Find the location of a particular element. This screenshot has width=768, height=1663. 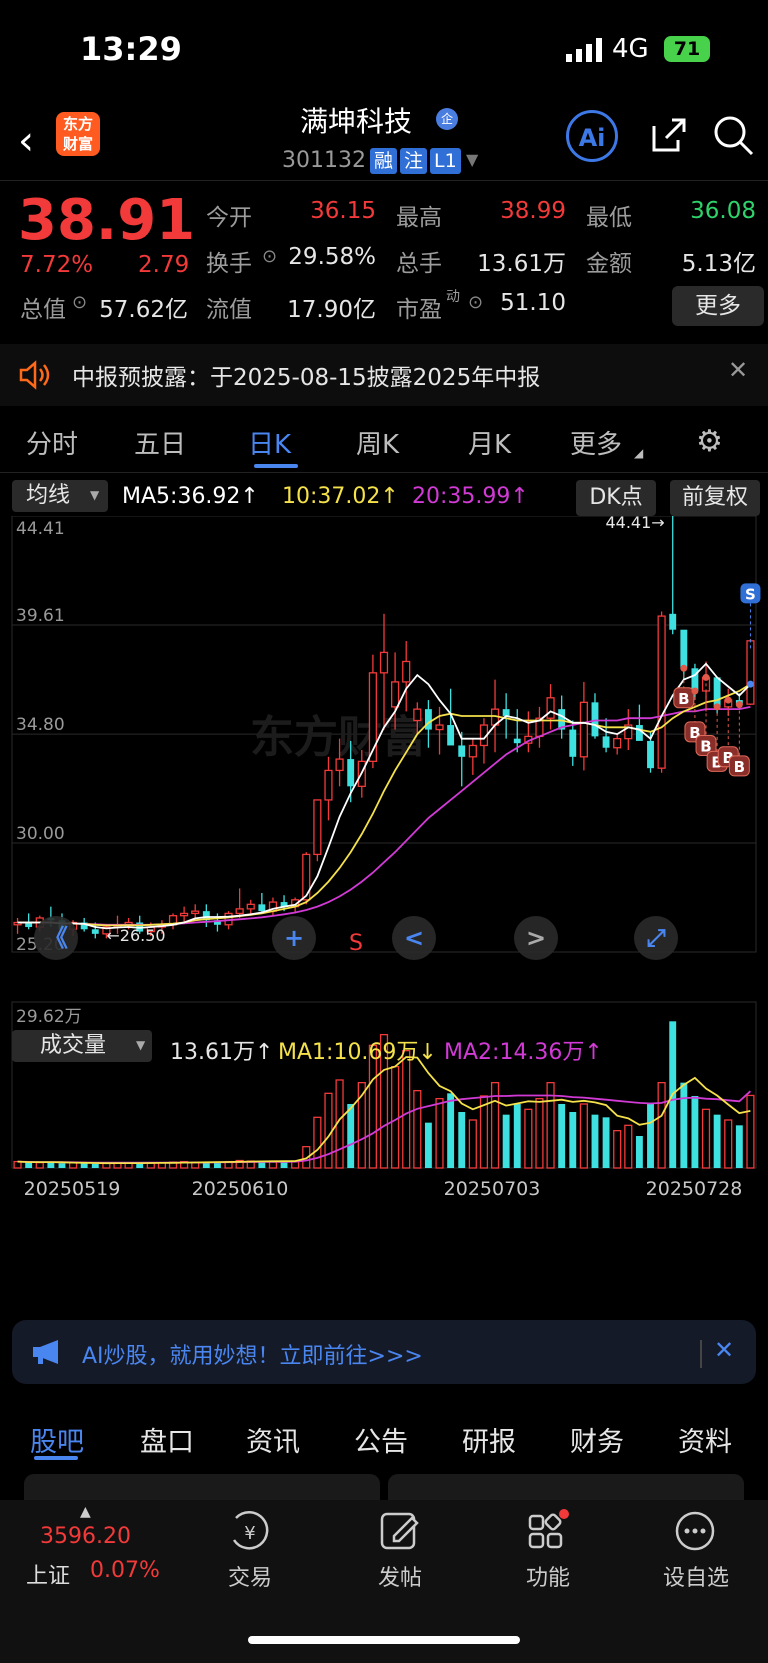

dk-point-button: DK点 is located at coordinates (616, 498).